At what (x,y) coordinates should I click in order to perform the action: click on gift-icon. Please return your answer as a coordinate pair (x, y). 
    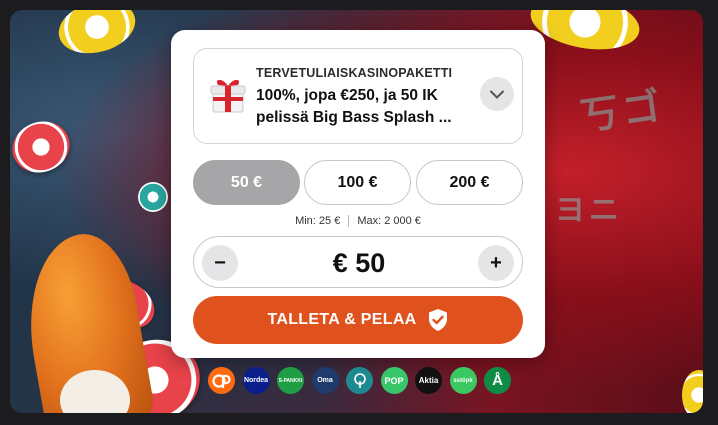
    Looking at the image, I should click on (228, 96).